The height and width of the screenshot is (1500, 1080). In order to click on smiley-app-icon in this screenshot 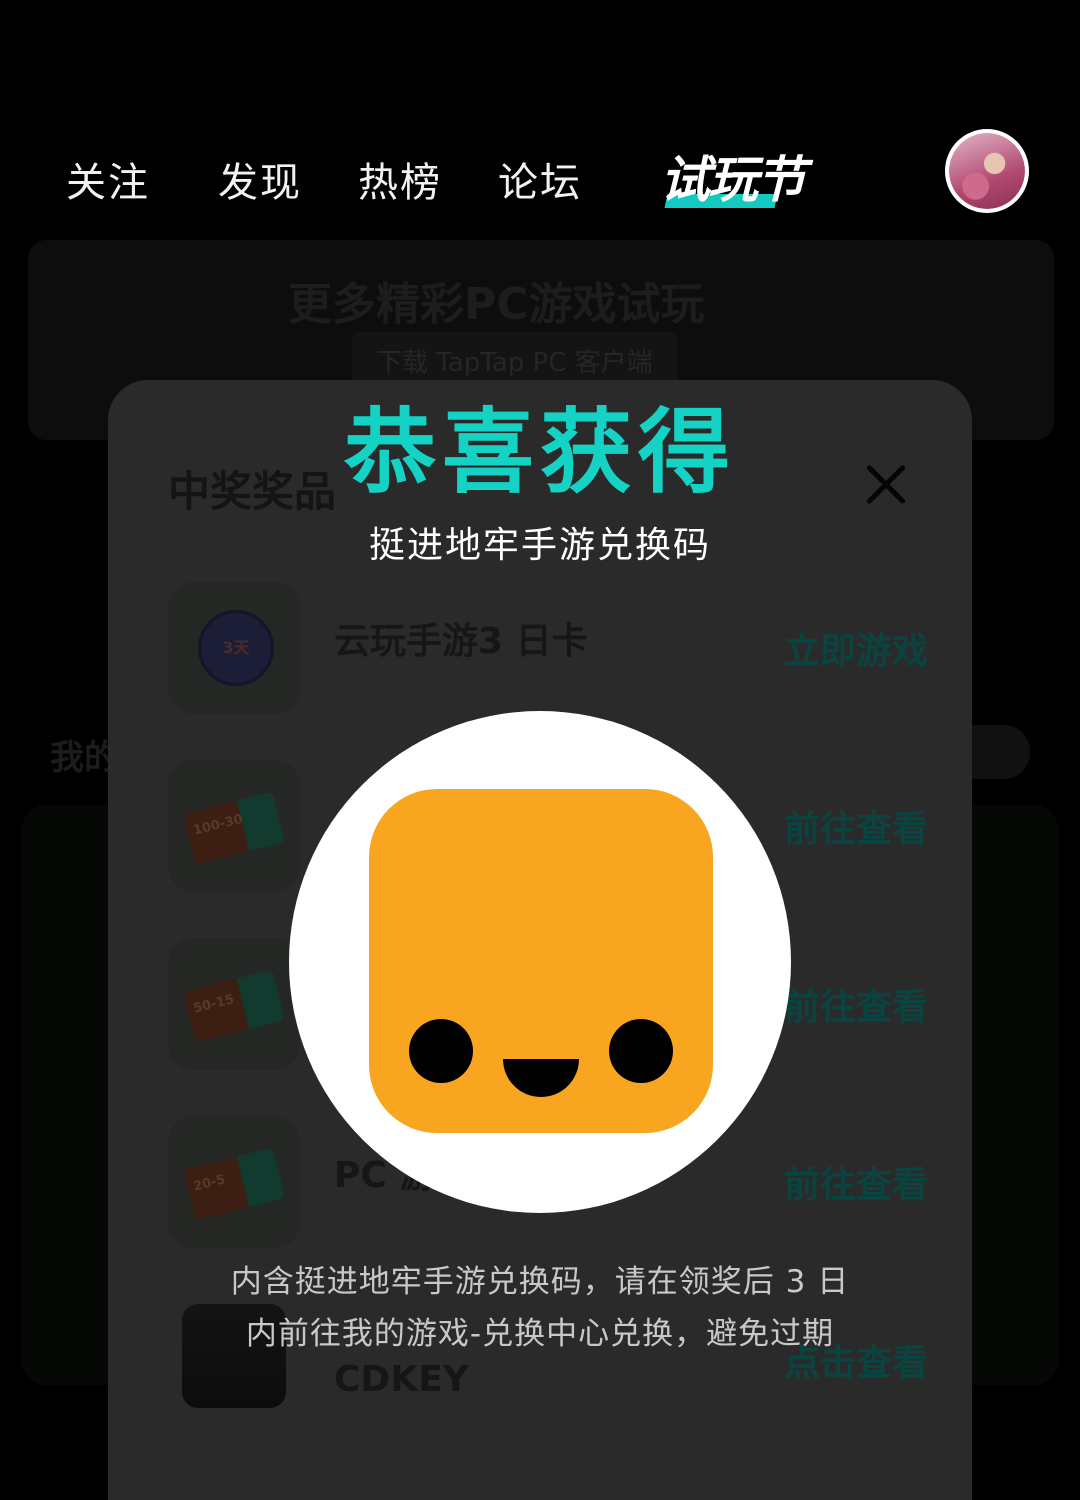, I will do `click(541, 961)`.